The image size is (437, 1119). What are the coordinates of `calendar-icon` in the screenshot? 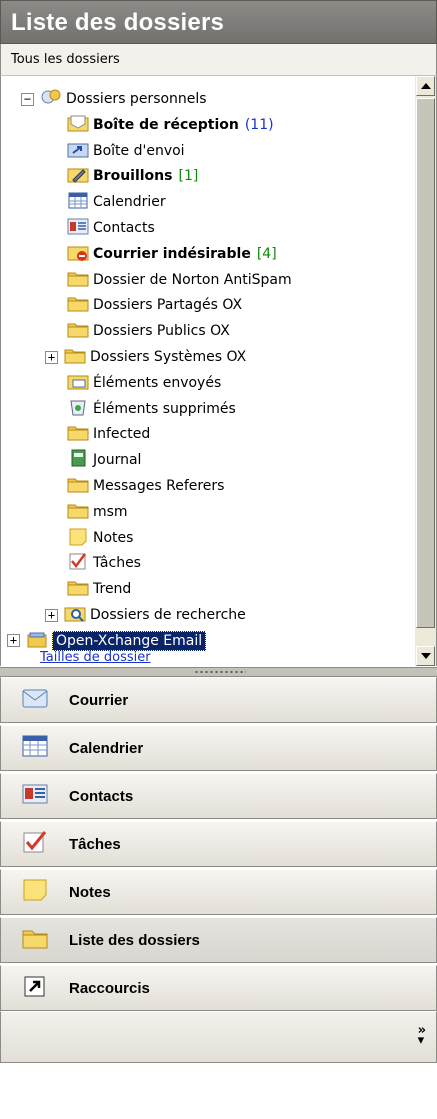 It's located at (80, 202).